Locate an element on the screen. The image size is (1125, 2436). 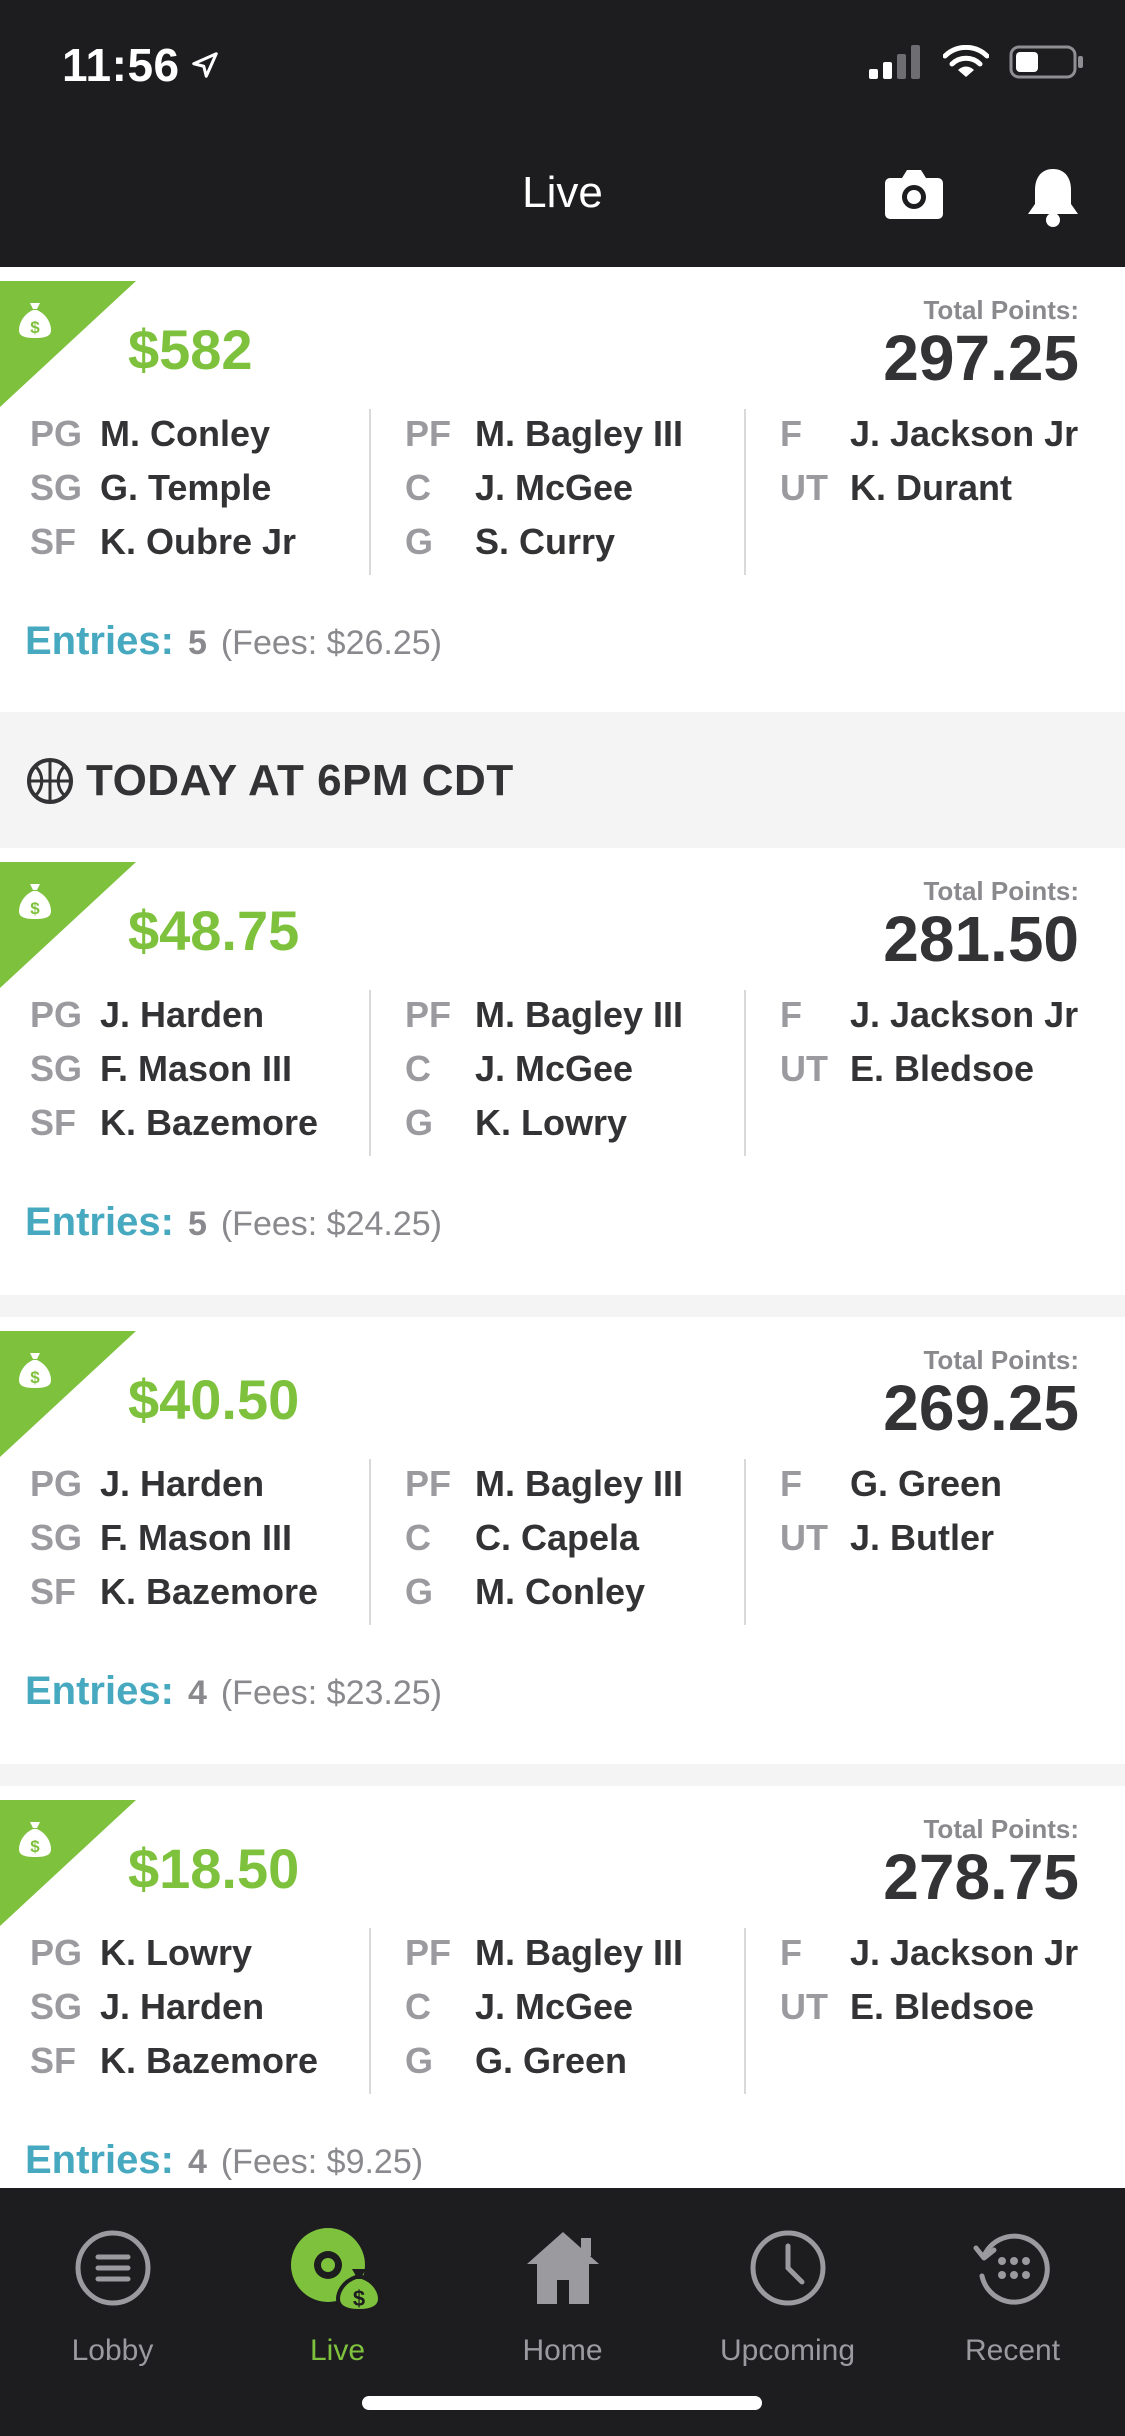
player-name: J. Butler is located at coordinates (922, 1537).